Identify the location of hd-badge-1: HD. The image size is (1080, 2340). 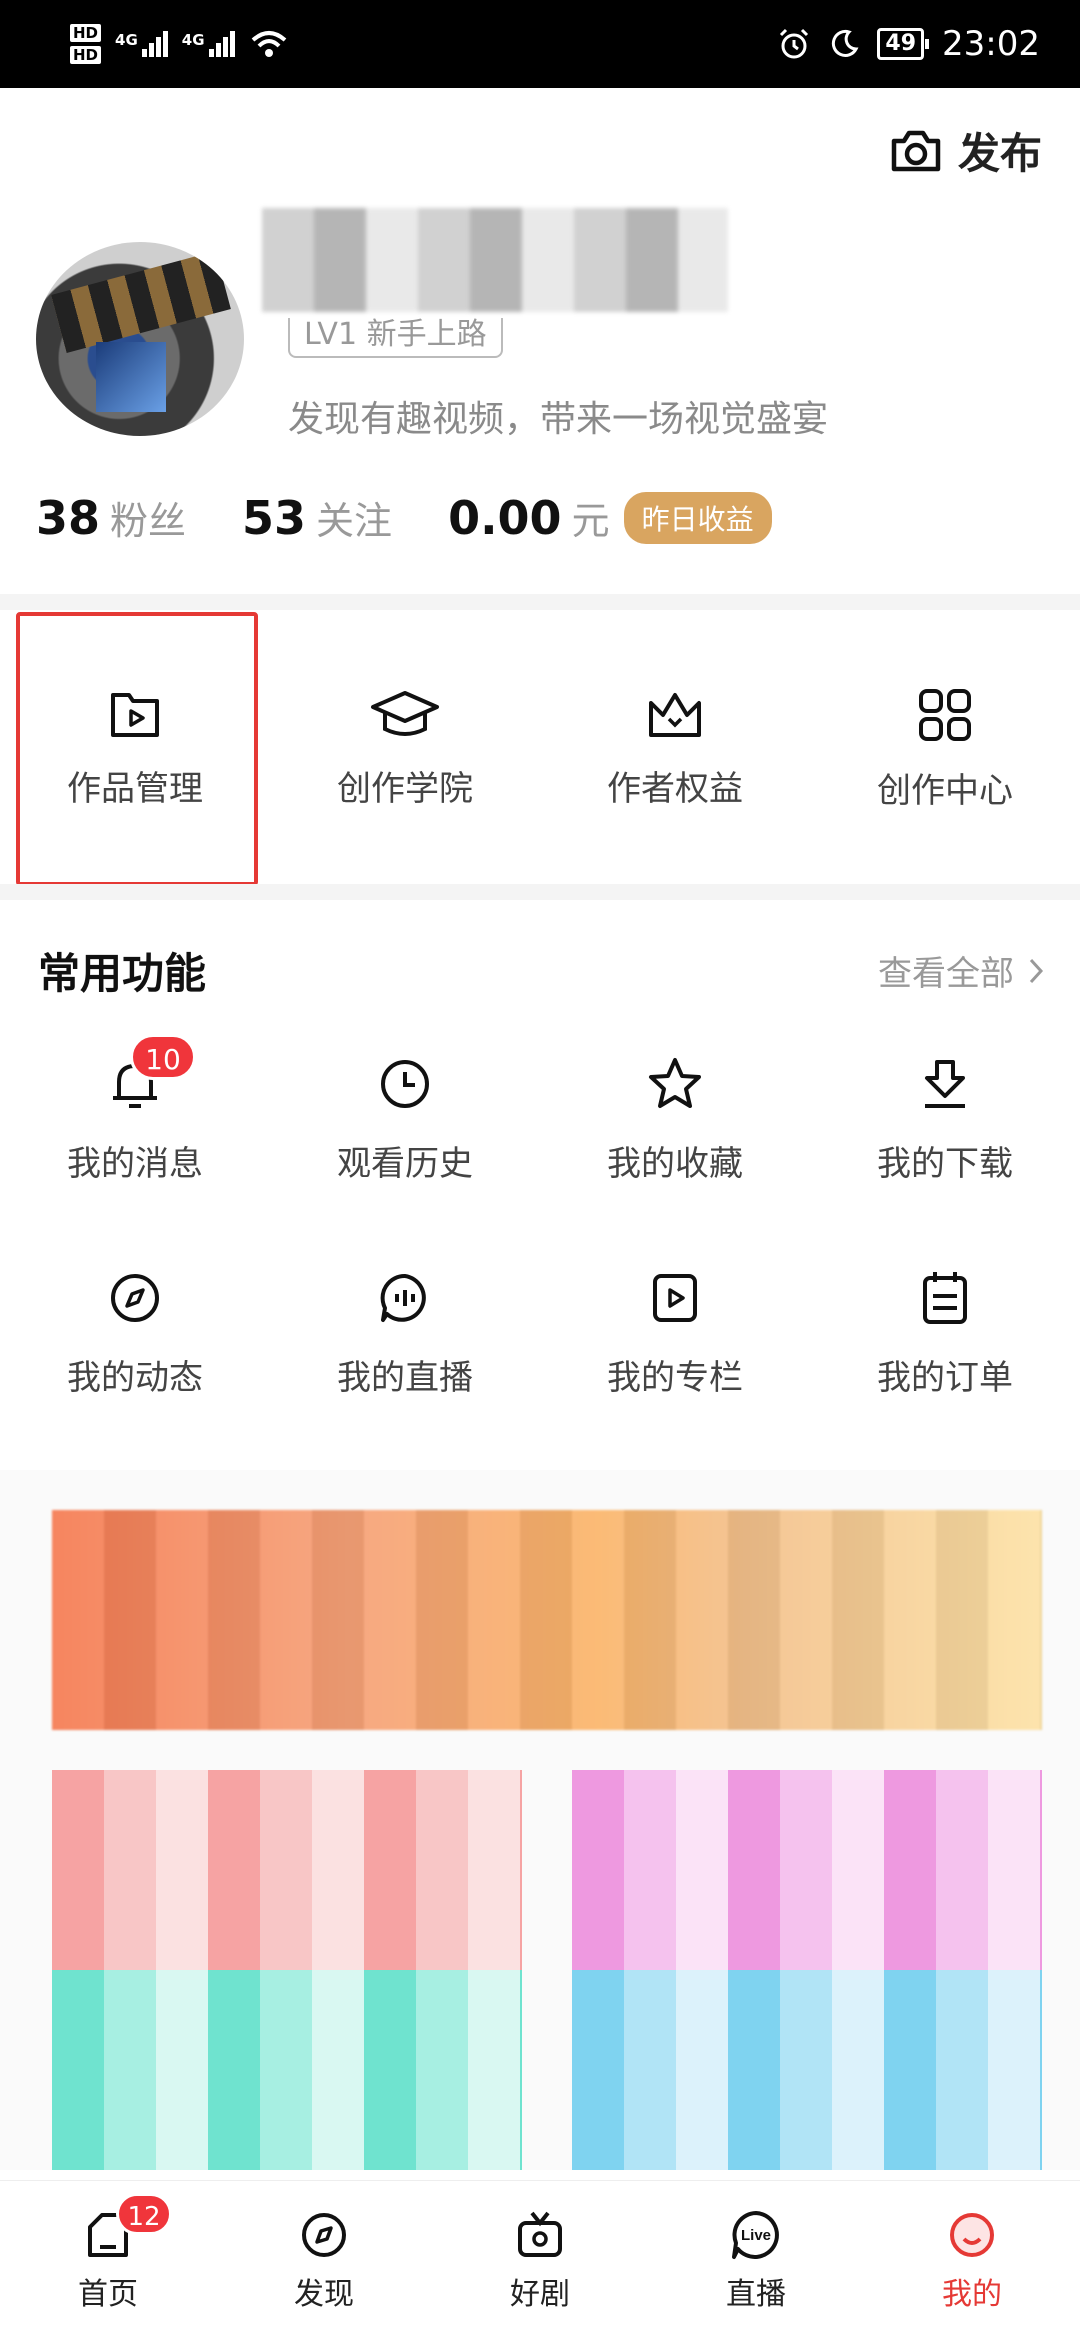
(86, 33).